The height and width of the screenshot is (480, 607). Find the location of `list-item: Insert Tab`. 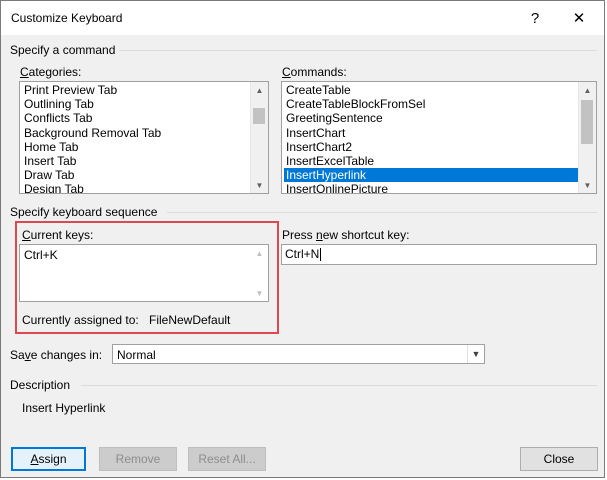

list-item: Insert Tab is located at coordinates (136, 161).